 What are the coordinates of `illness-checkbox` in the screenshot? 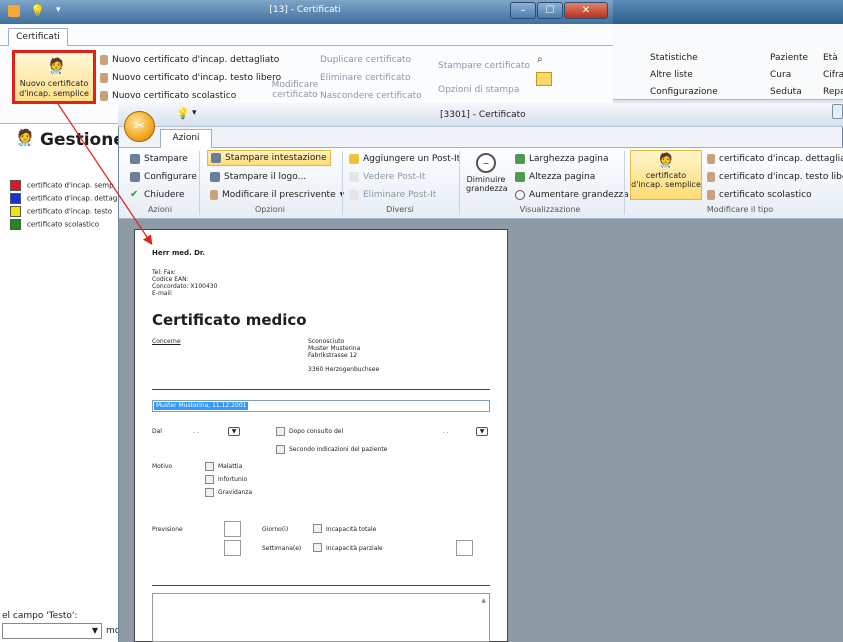 It's located at (209, 466).